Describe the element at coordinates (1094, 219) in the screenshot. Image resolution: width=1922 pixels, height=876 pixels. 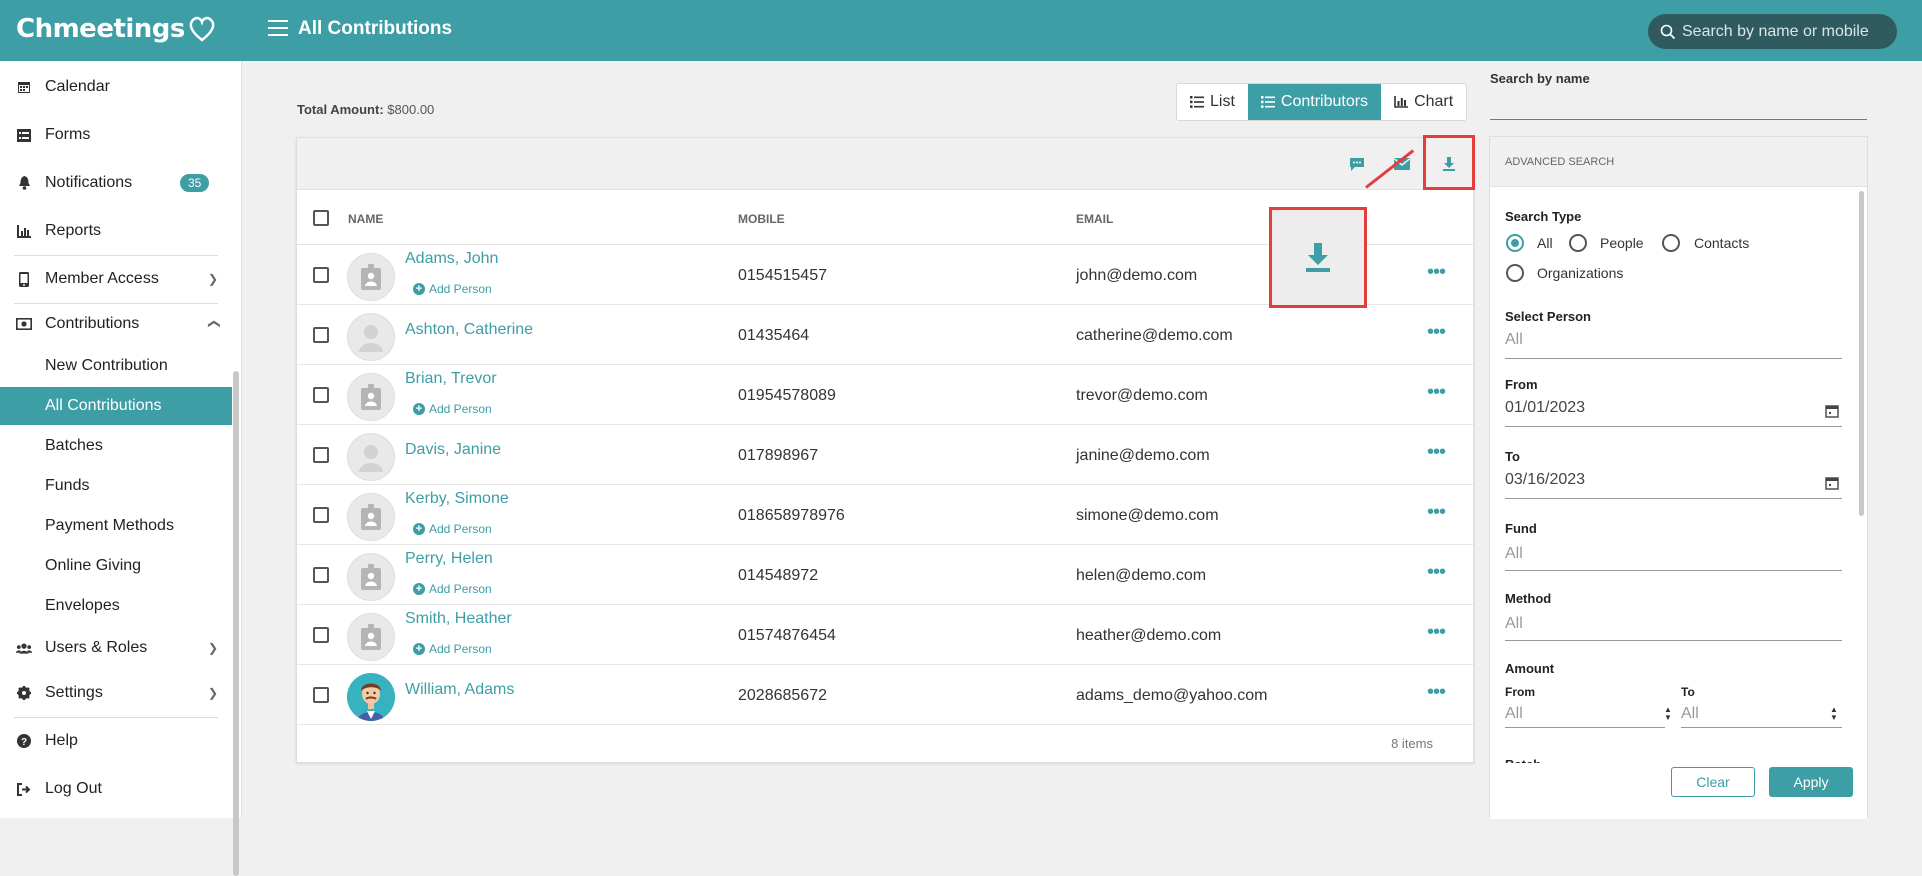
I see `column-header-email: EMAIL` at that location.